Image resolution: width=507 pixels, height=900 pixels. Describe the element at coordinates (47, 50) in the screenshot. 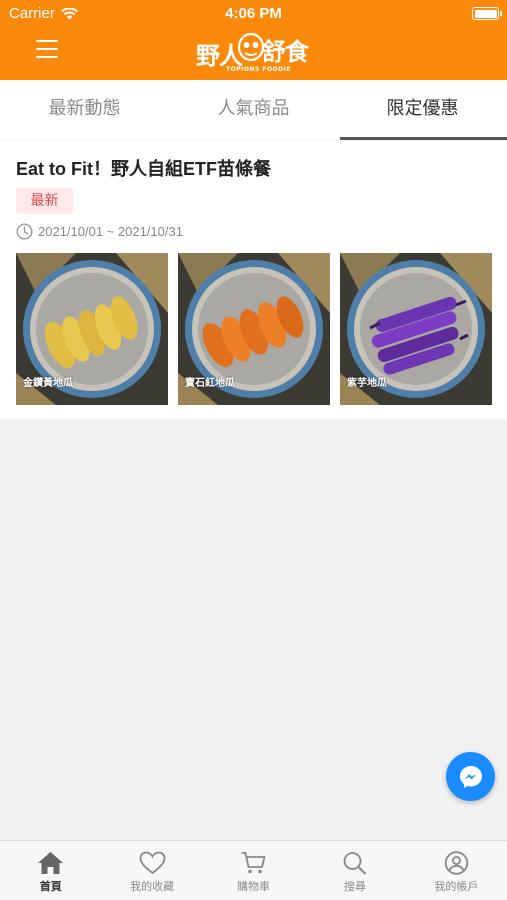

I see `menu-button` at that location.